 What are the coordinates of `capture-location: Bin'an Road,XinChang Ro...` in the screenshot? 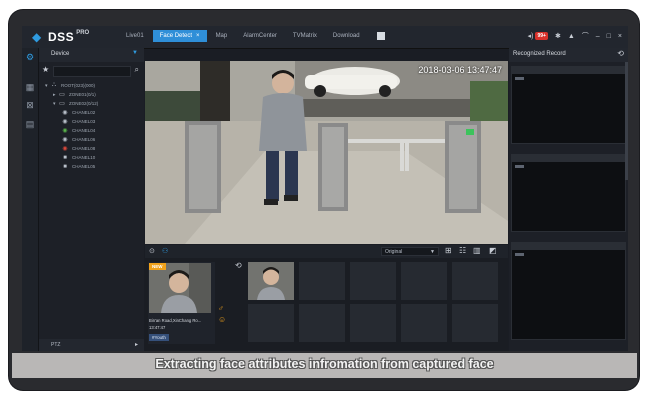 It's located at (175, 320).